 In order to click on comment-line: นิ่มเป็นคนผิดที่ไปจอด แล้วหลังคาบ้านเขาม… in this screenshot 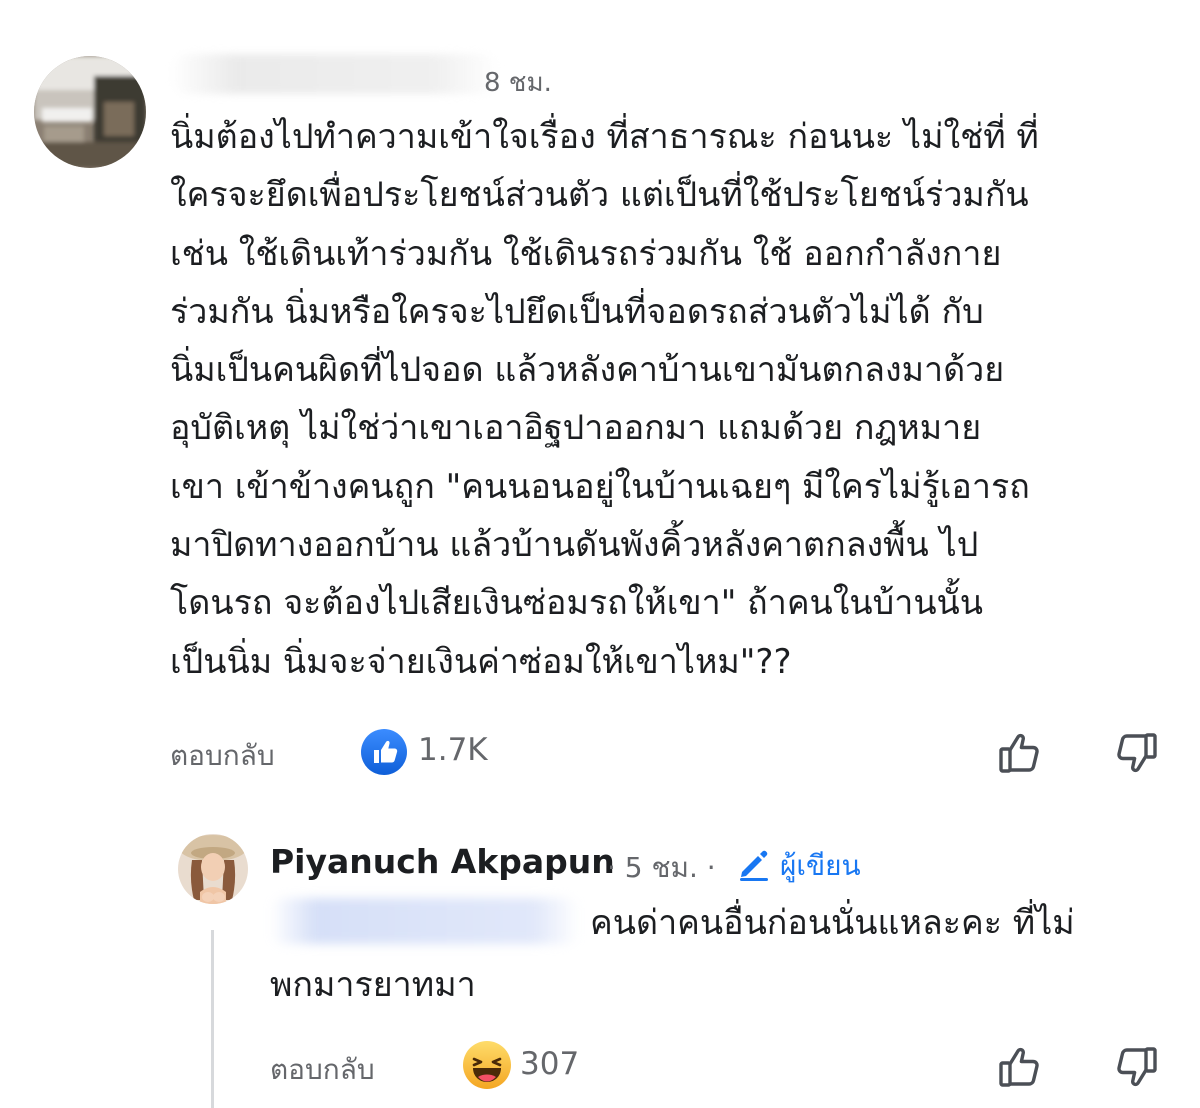, I will do `click(587, 370)`.